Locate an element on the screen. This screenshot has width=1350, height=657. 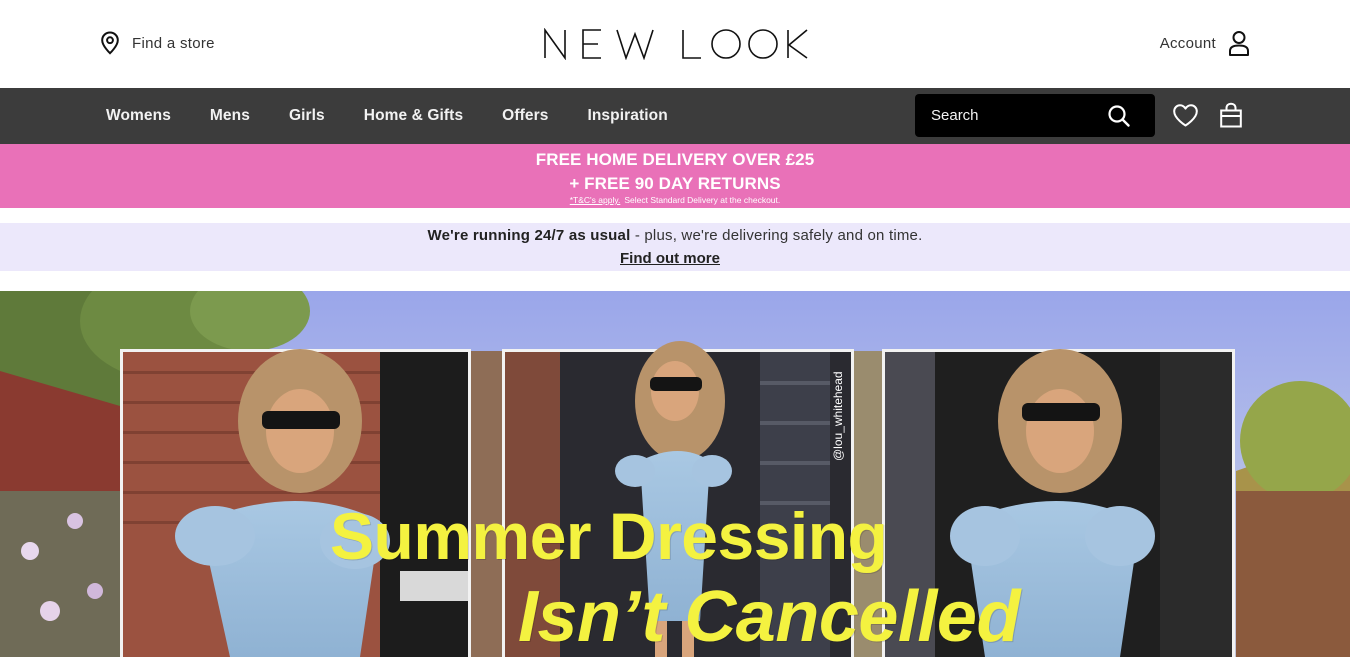
service-info-bold: We're running 24/7 as usual is located at coordinates (529, 235).